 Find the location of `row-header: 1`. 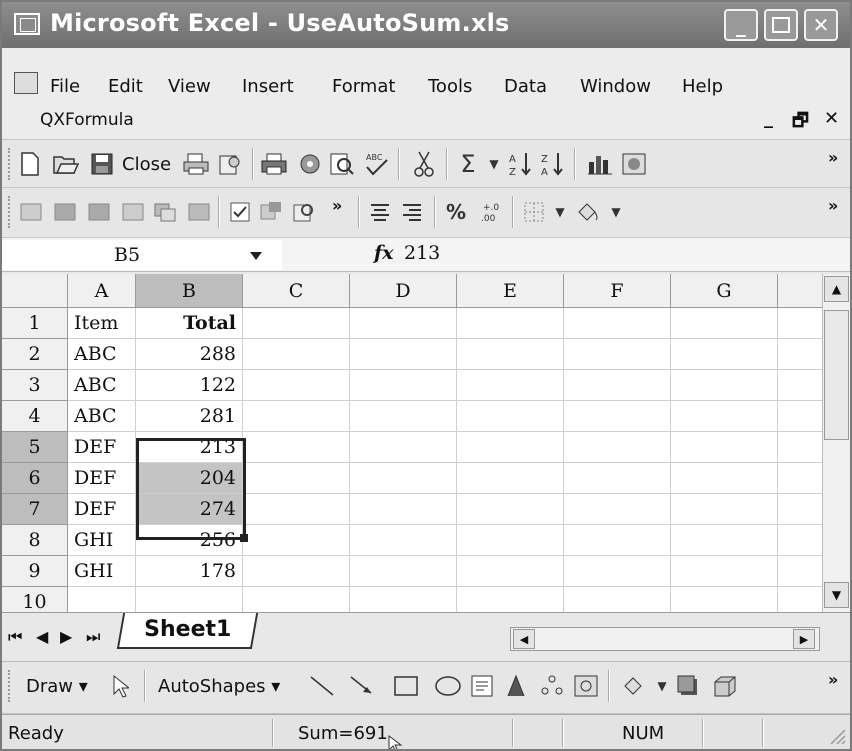

row-header: 1 is located at coordinates (35, 323).